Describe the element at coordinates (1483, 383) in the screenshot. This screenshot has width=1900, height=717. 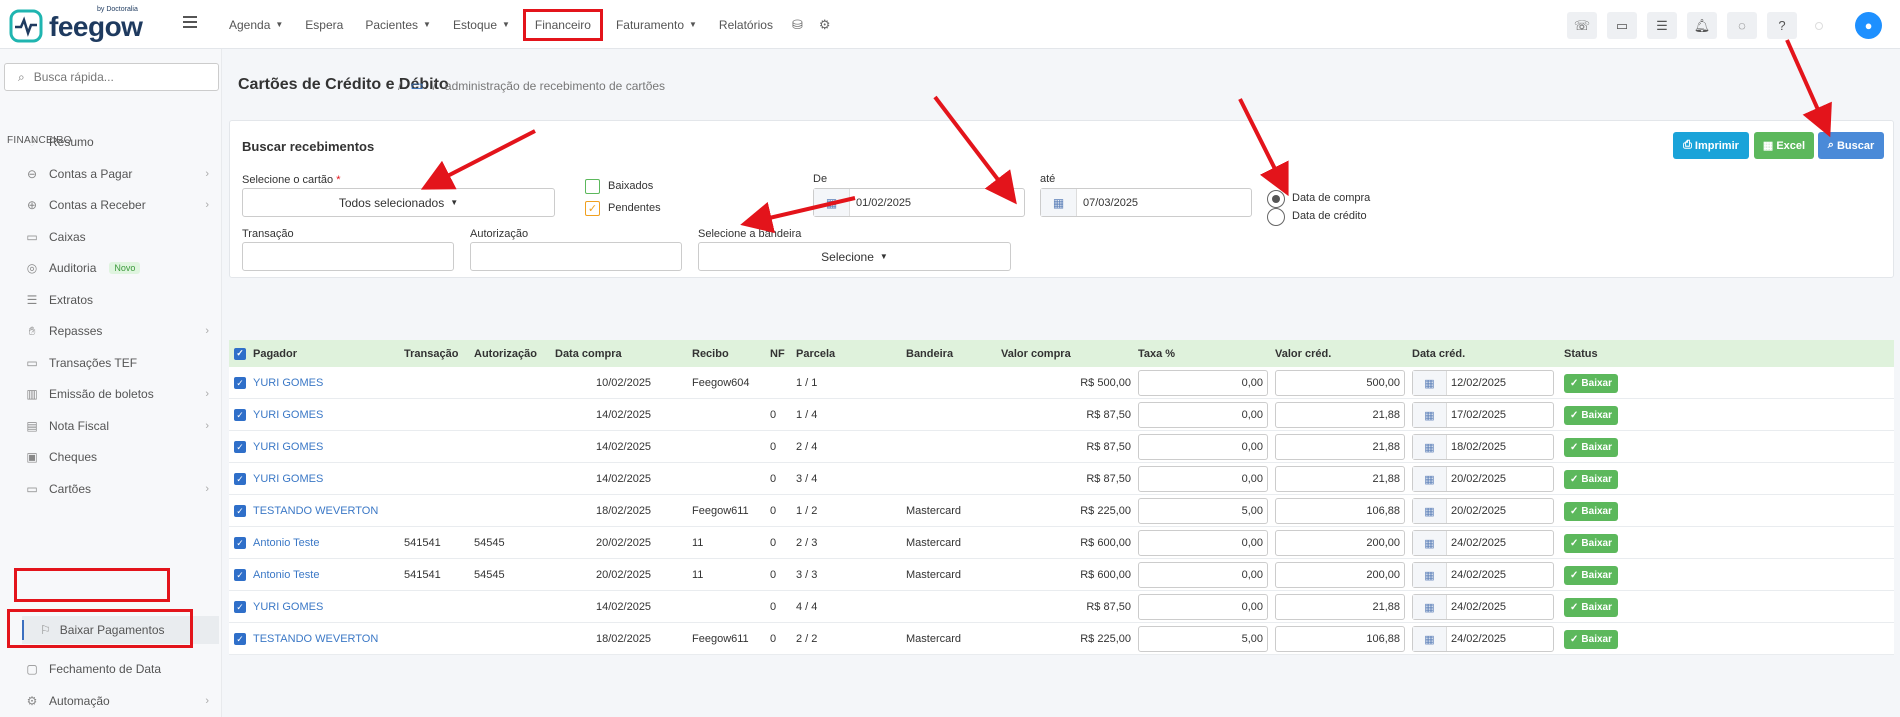
I see `data-cred-field: ▦ 12/02/2025` at that location.